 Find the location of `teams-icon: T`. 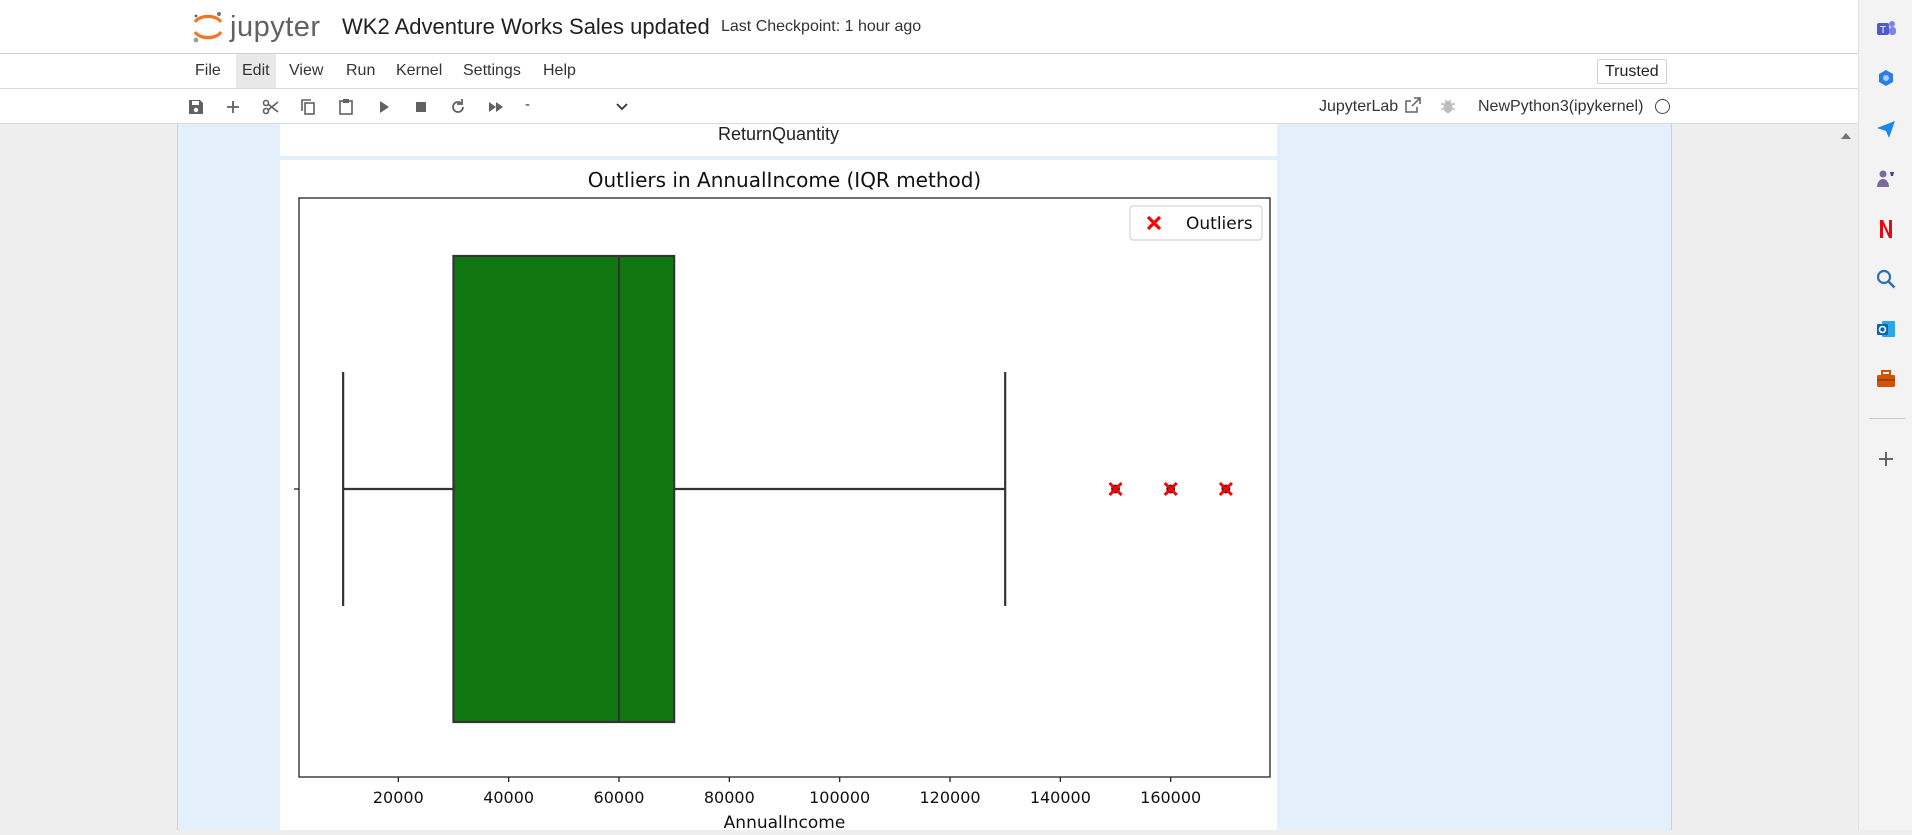

teams-icon: T is located at coordinates (1886, 29).